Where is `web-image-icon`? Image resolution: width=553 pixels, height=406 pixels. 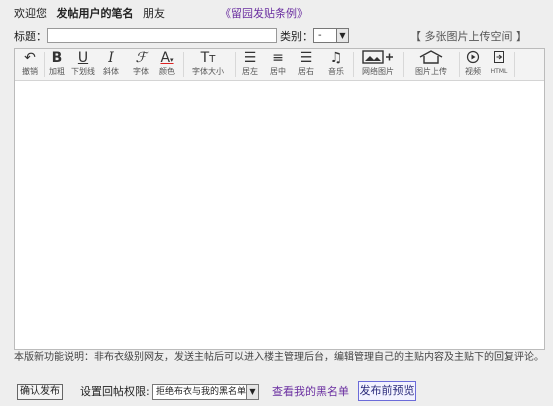
web-image-icon is located at coordinates (378, 58).